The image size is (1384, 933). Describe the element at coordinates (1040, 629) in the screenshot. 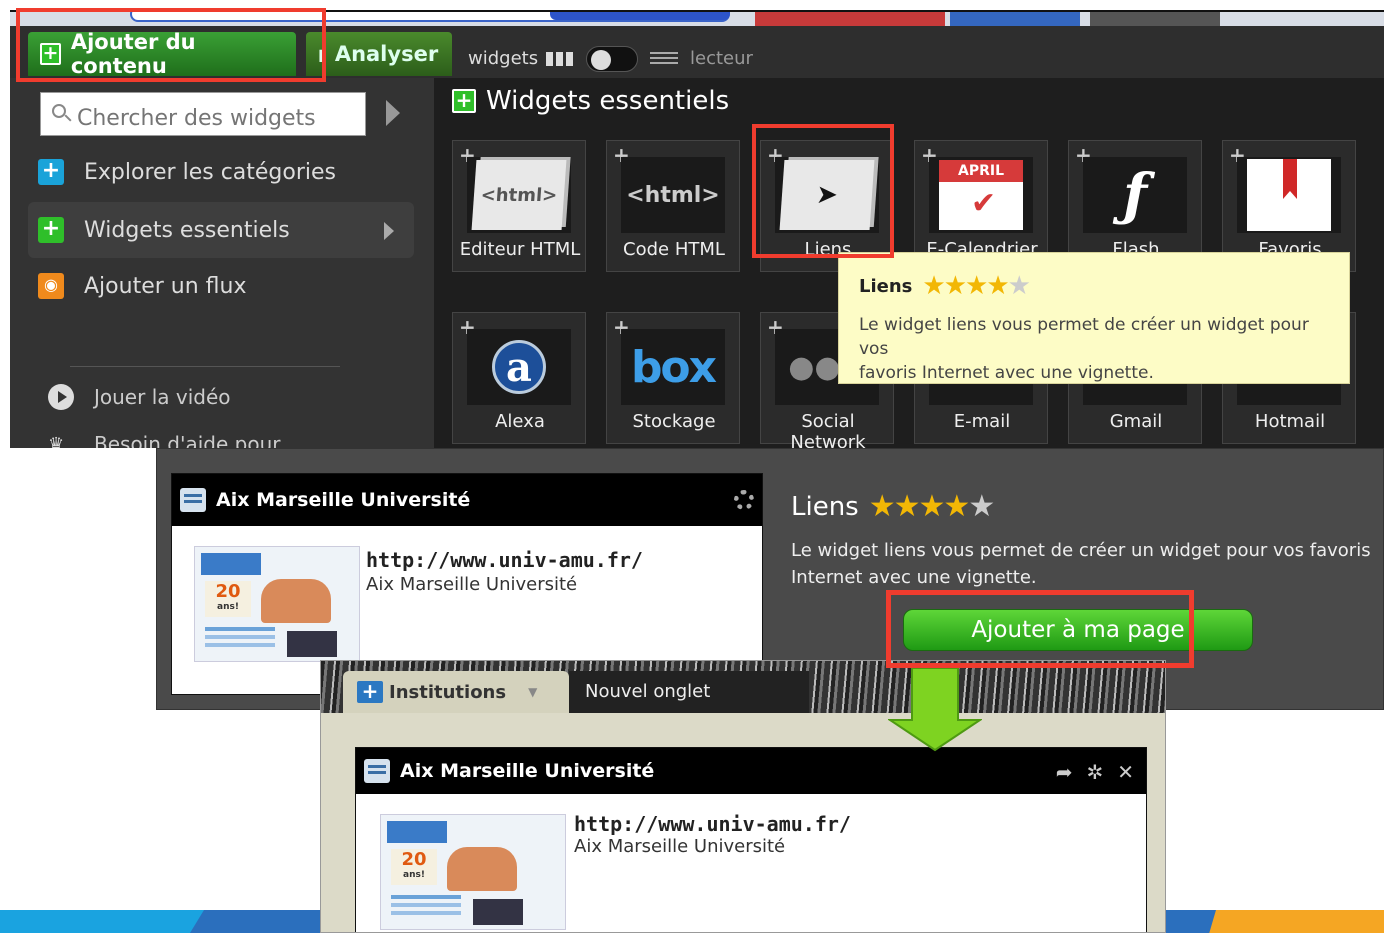

I see `annotation-highlight-add-button` at that location.